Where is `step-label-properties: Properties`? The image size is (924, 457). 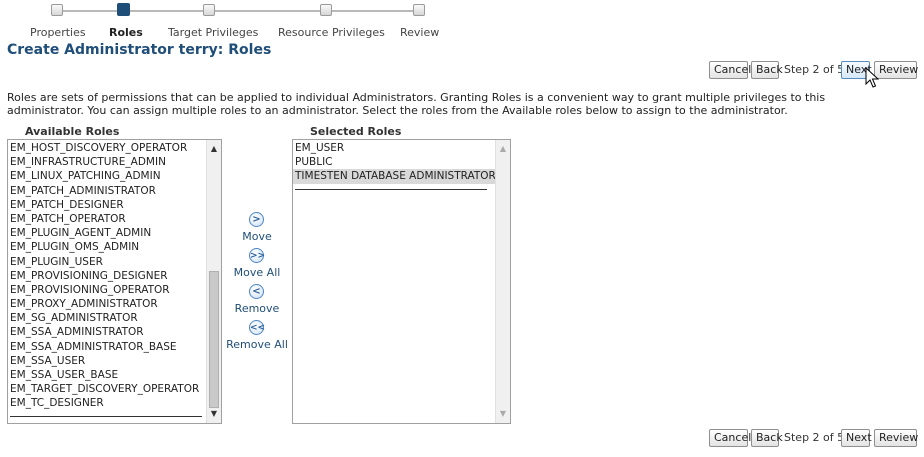 step-label-properties: Properties is located at coordinates (58, 32).